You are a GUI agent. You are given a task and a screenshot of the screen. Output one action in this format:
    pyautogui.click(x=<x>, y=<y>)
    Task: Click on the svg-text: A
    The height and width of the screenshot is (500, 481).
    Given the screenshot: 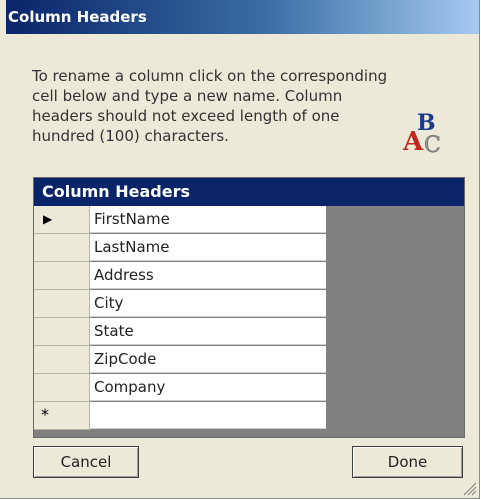 What is the action you would take?
    pyautogui.click(x=413, y=140)
    